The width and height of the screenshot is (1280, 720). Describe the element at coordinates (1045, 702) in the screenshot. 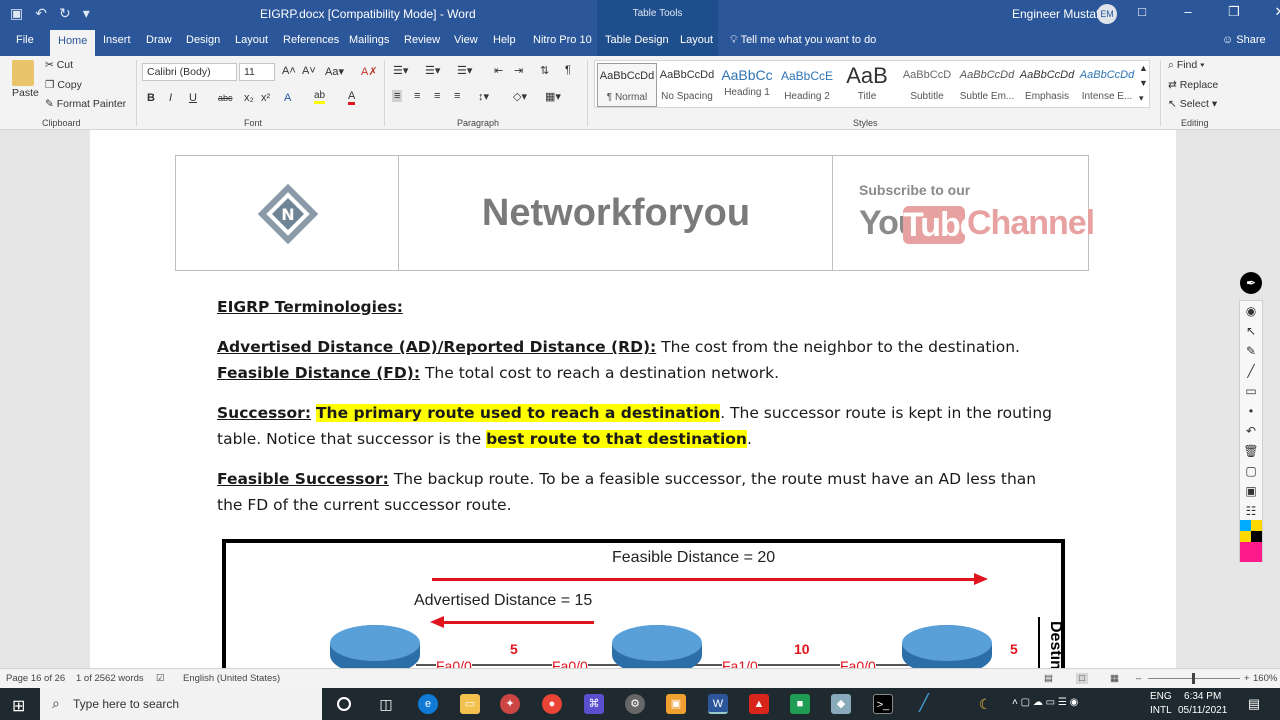

I see `tray-icons: ˄ ▢ ☁ ▭ ☰ ◉` at that location.